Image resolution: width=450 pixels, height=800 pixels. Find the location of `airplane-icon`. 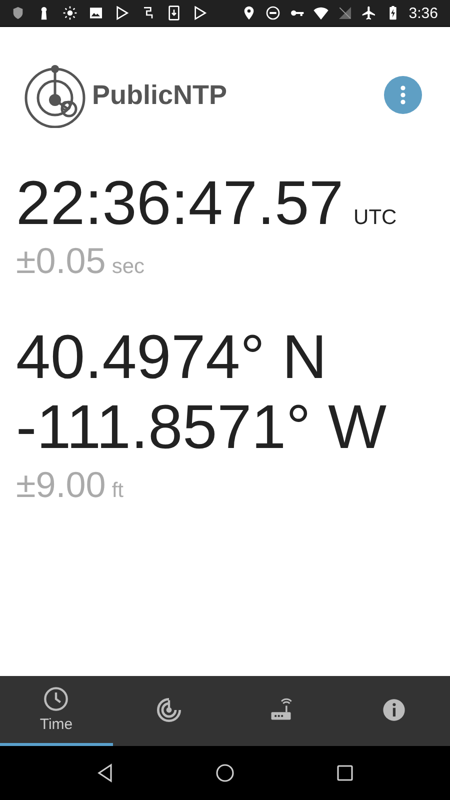

airplane-icon is located at coordinates (368, 13).